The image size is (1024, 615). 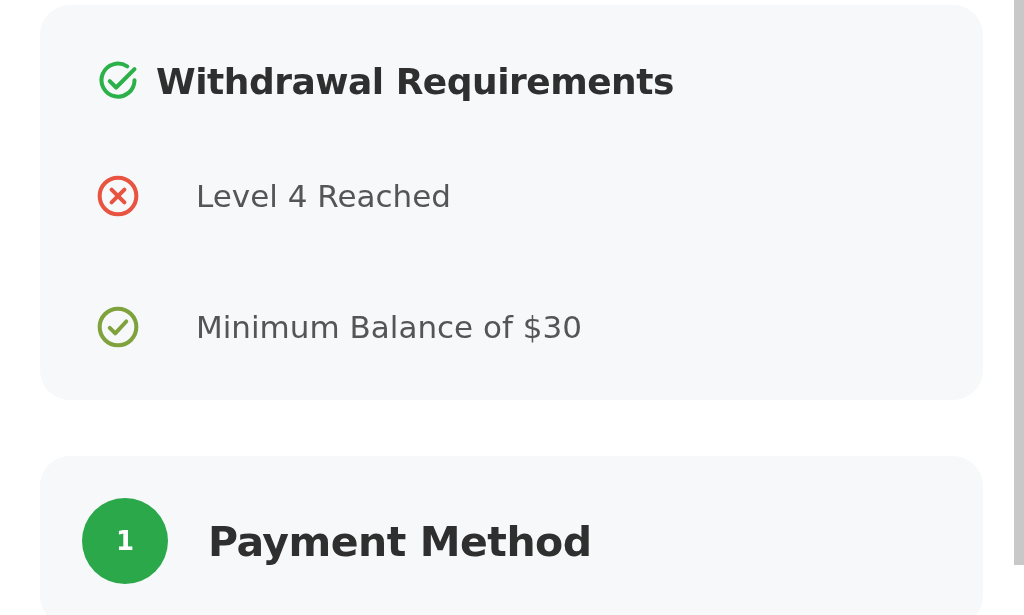 What do you see at coordinates (125, 541) in the screenshot?
I see `step-number: 1` at bounding box center [125, 541].